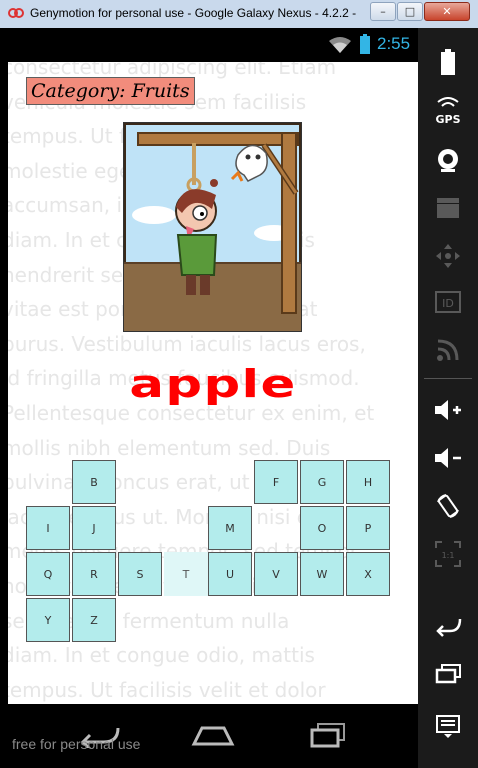 This screenshot has width=478, height=768. Describe the element at coordinates (213, 45) in the screenshot. I see `status-bar: 2:55` at that location.